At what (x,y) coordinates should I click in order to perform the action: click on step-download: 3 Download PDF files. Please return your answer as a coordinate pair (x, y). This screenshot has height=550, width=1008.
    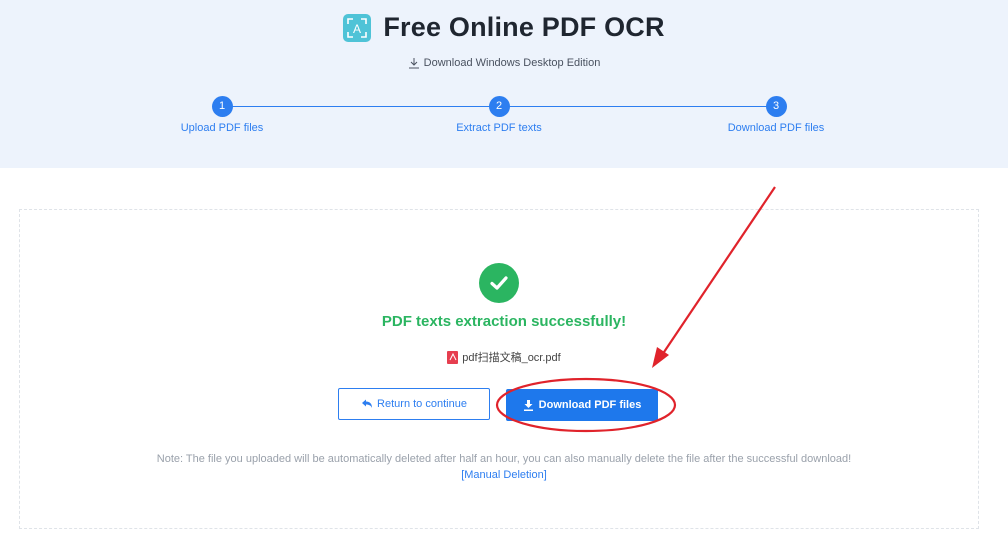
    Looking at the image, I should click on (776, 115).